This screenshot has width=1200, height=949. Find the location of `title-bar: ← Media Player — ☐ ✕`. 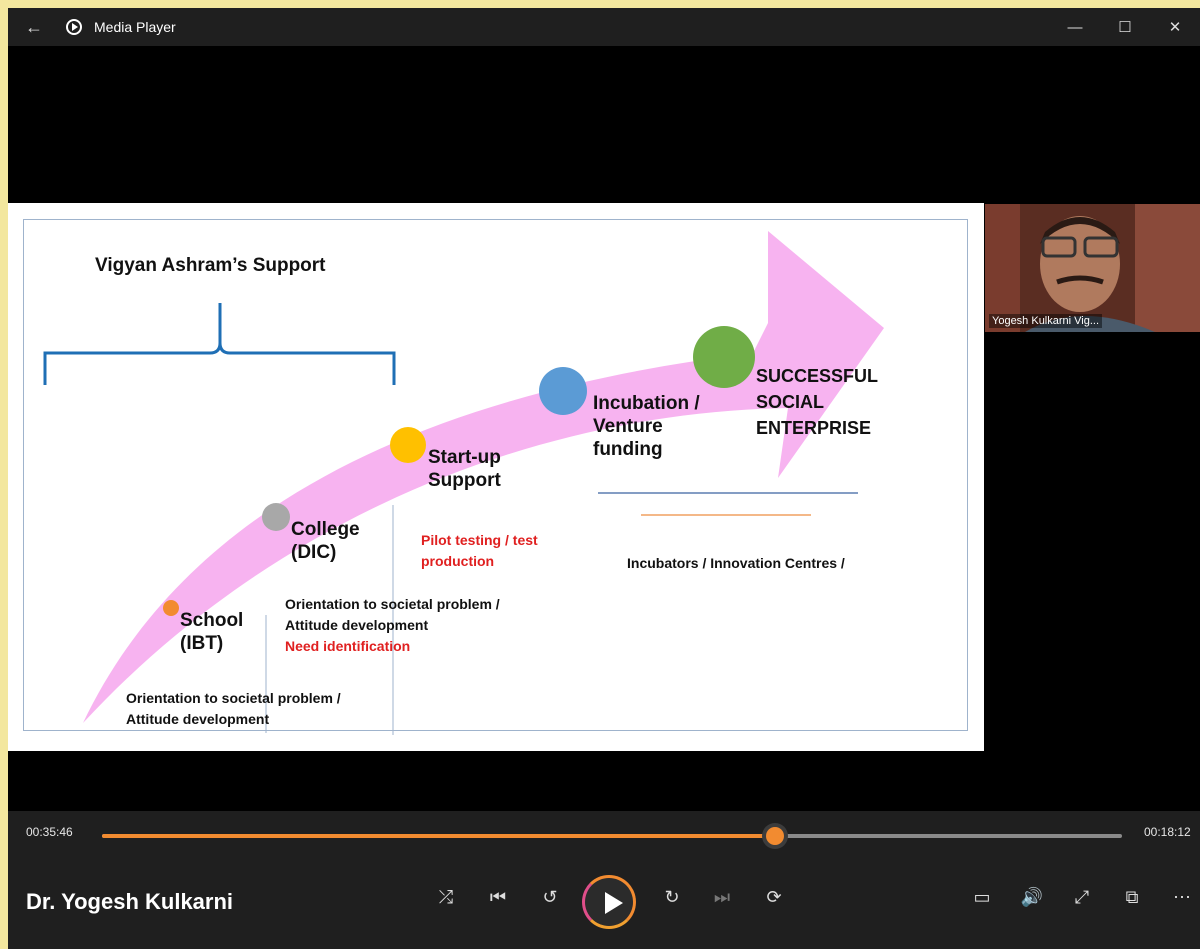

title-bar: ← Media Player — ☐ ✕ is located at coordinates (604, 27).